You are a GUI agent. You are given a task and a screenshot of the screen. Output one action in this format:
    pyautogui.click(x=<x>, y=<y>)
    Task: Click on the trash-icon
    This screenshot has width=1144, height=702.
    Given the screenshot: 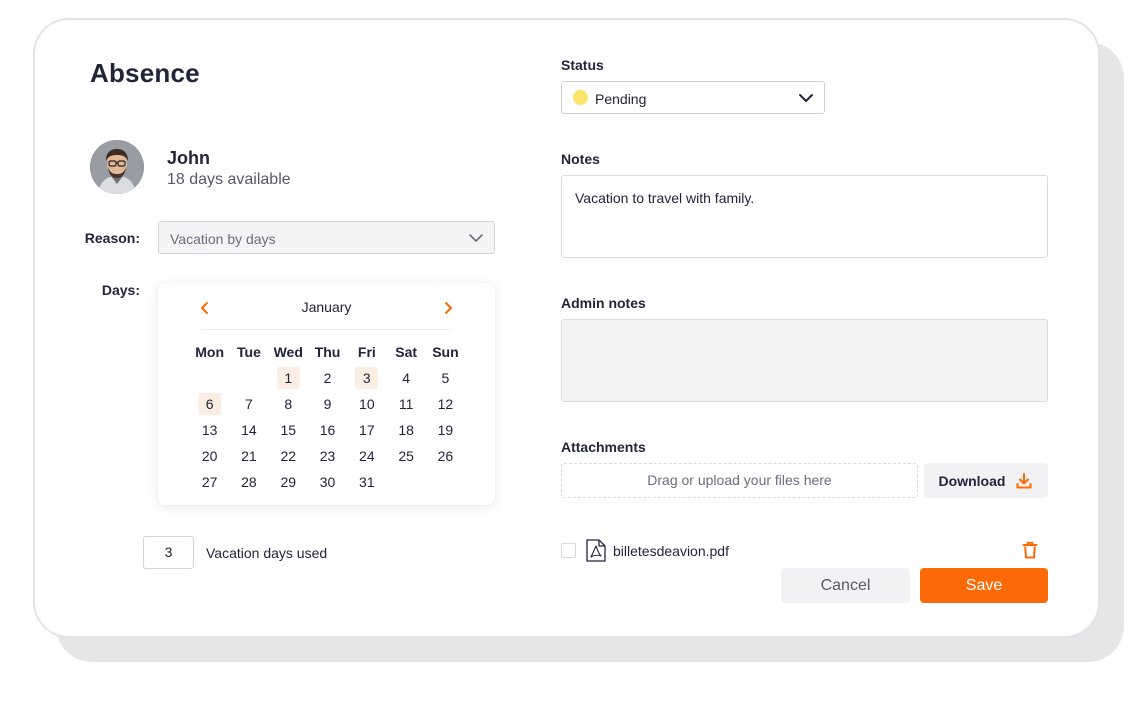 What is the action you would take?
    pyautogui.click(x=1030, y=550)
    